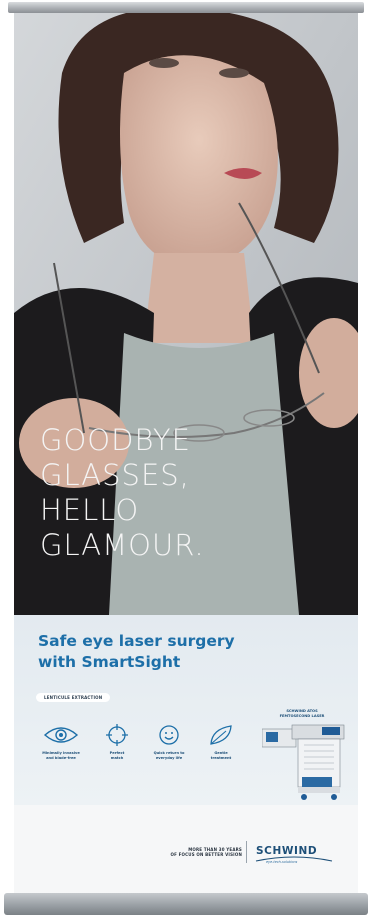 The height and width of the screenshot is (923, 372). I want to click on headline-line: GLAMOUR., so click(122, 545).